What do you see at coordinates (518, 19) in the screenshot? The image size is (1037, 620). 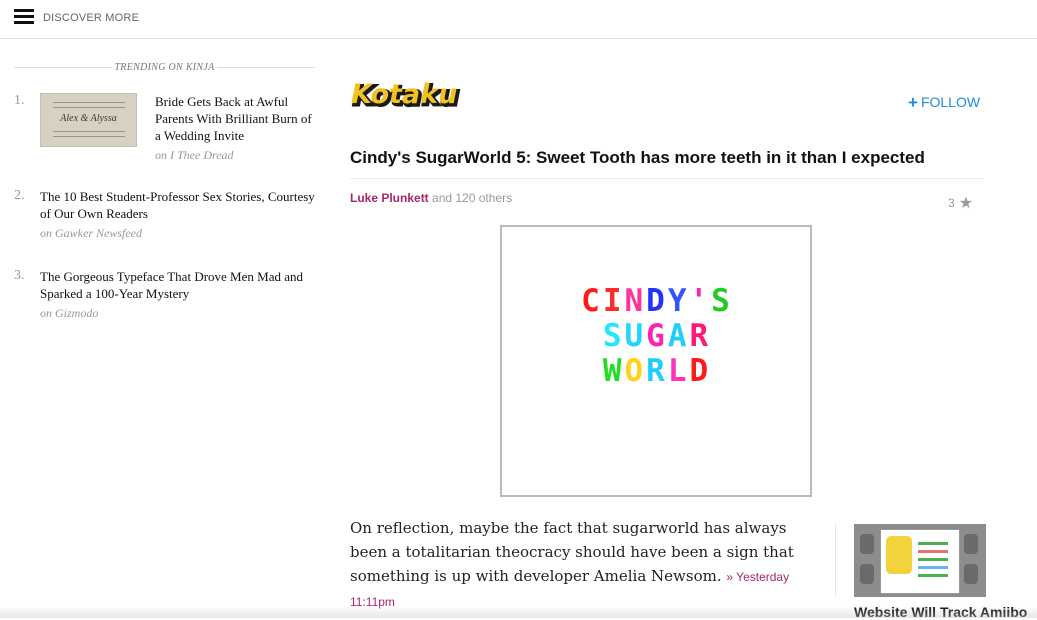 I see `top-bar: DISCOVER MORE` at bounding box center [518, 19].